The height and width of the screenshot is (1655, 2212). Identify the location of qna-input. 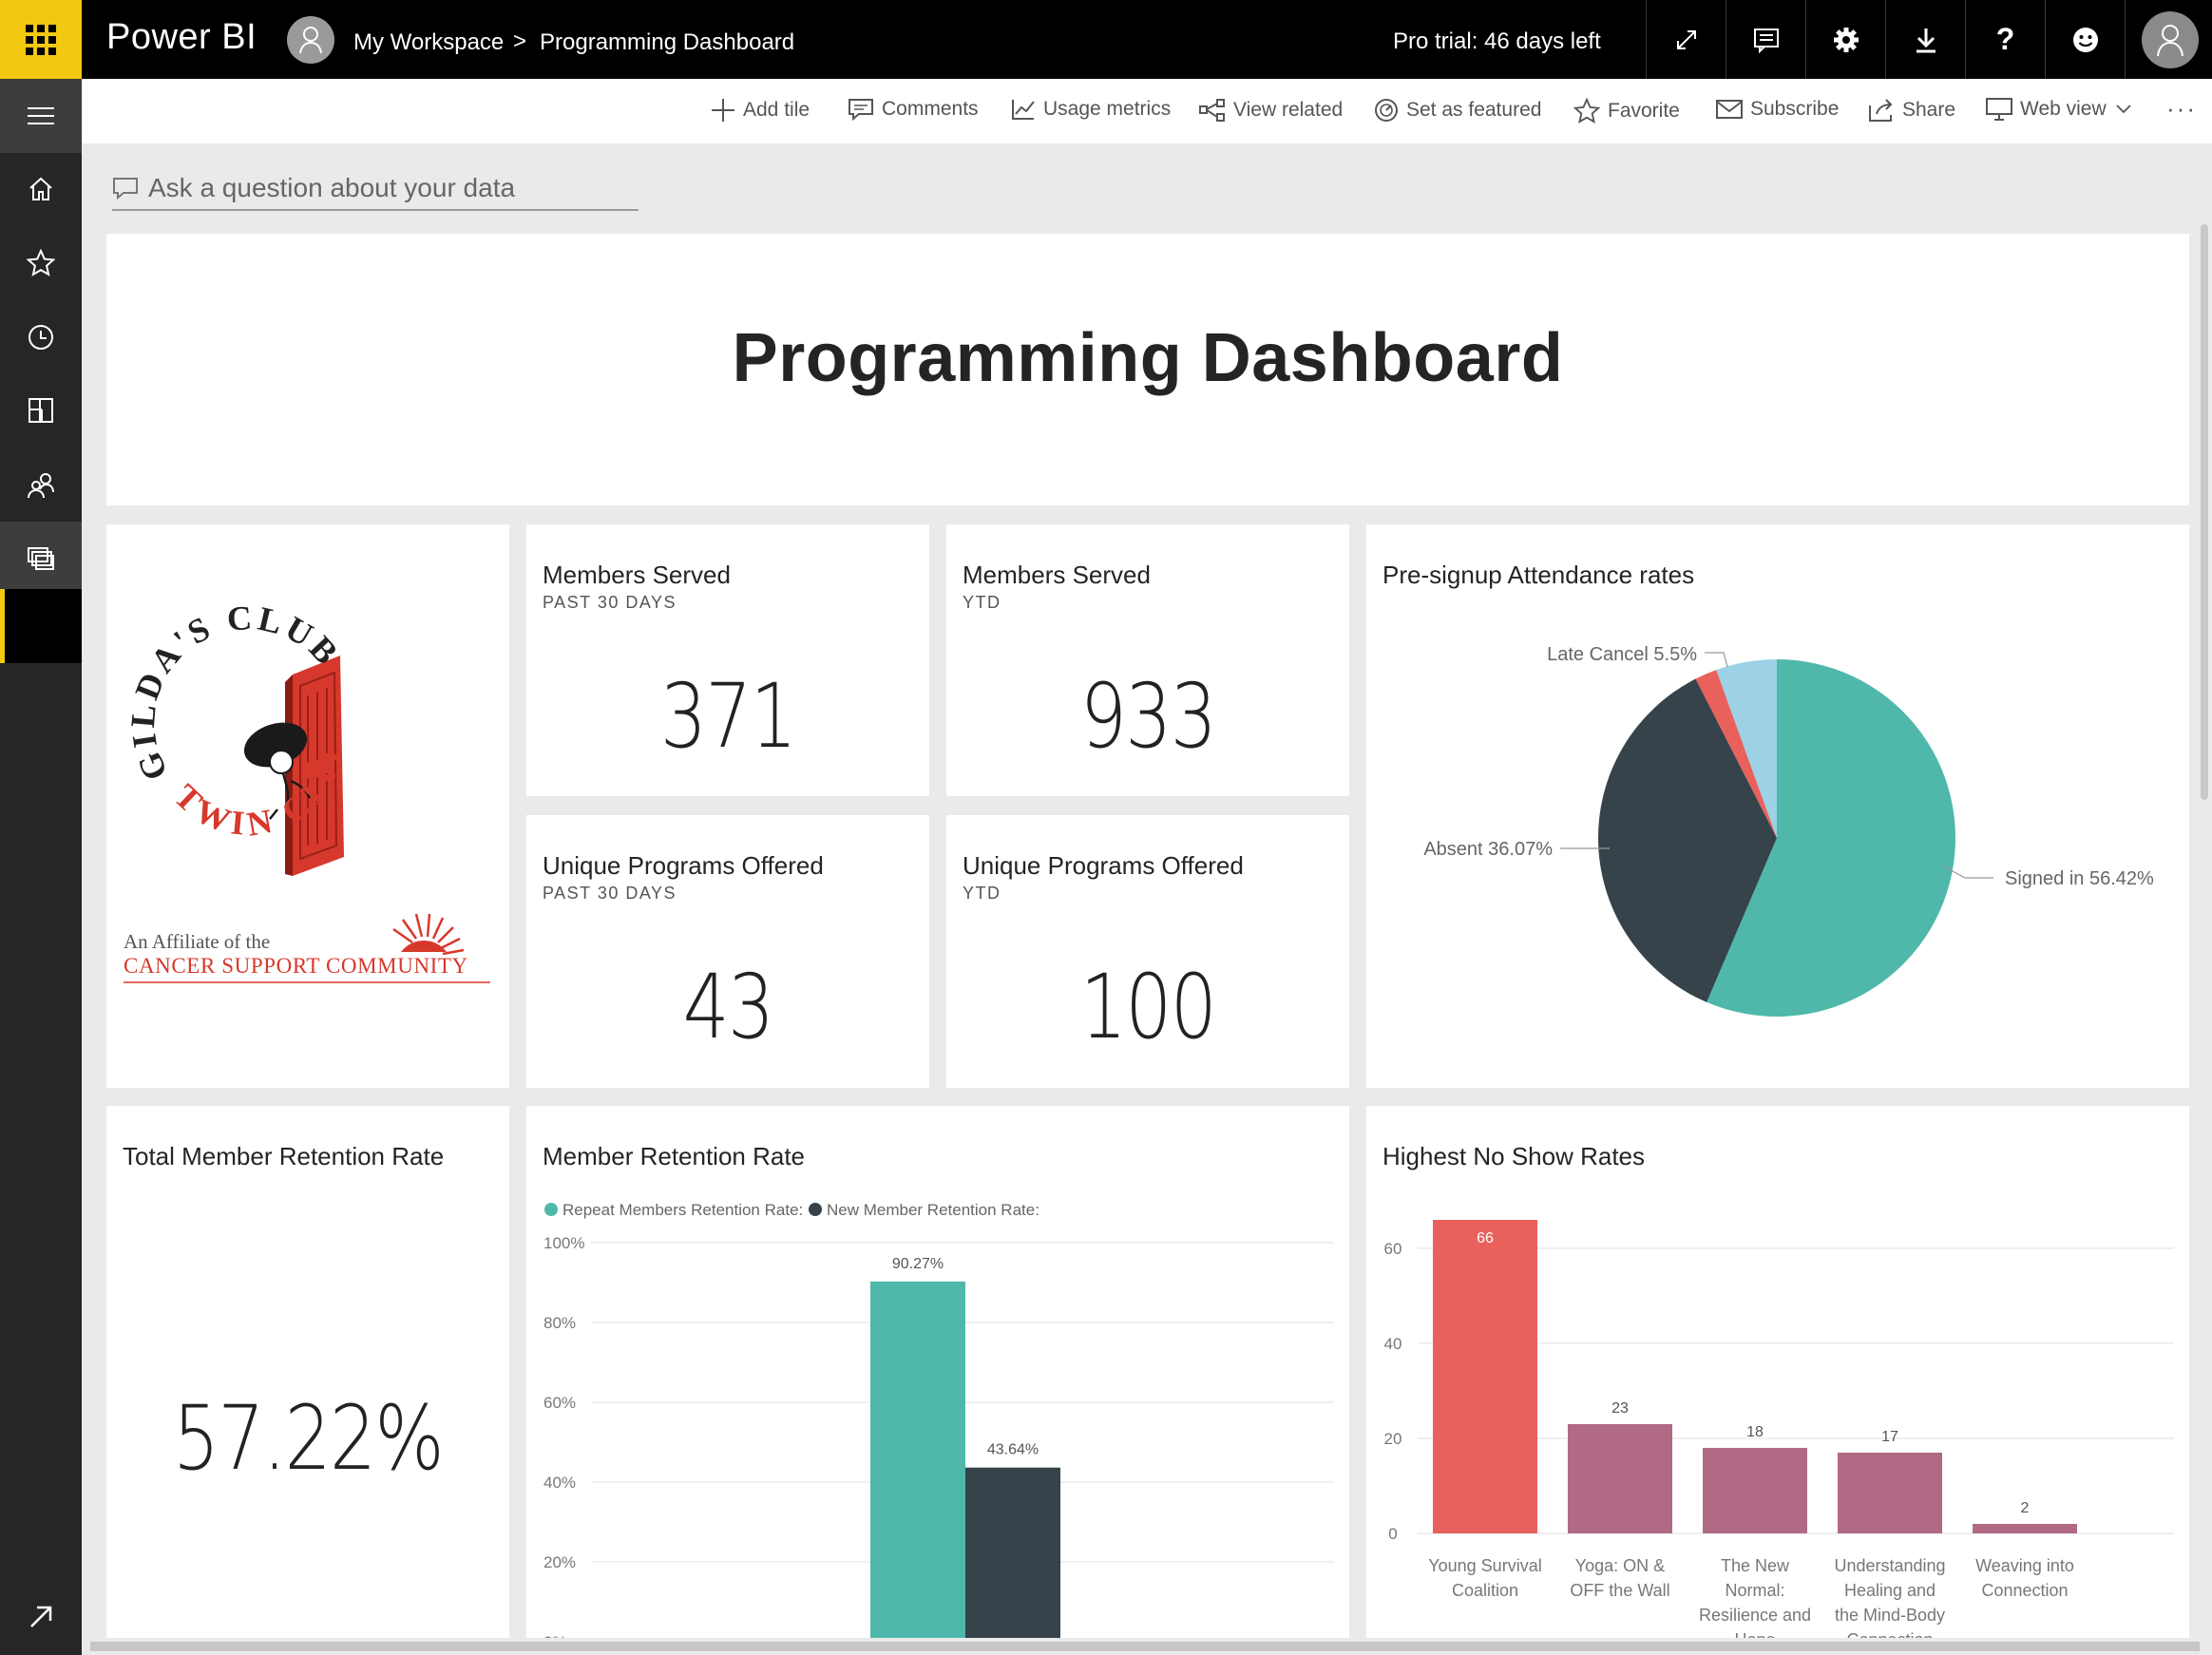
(386, 188).